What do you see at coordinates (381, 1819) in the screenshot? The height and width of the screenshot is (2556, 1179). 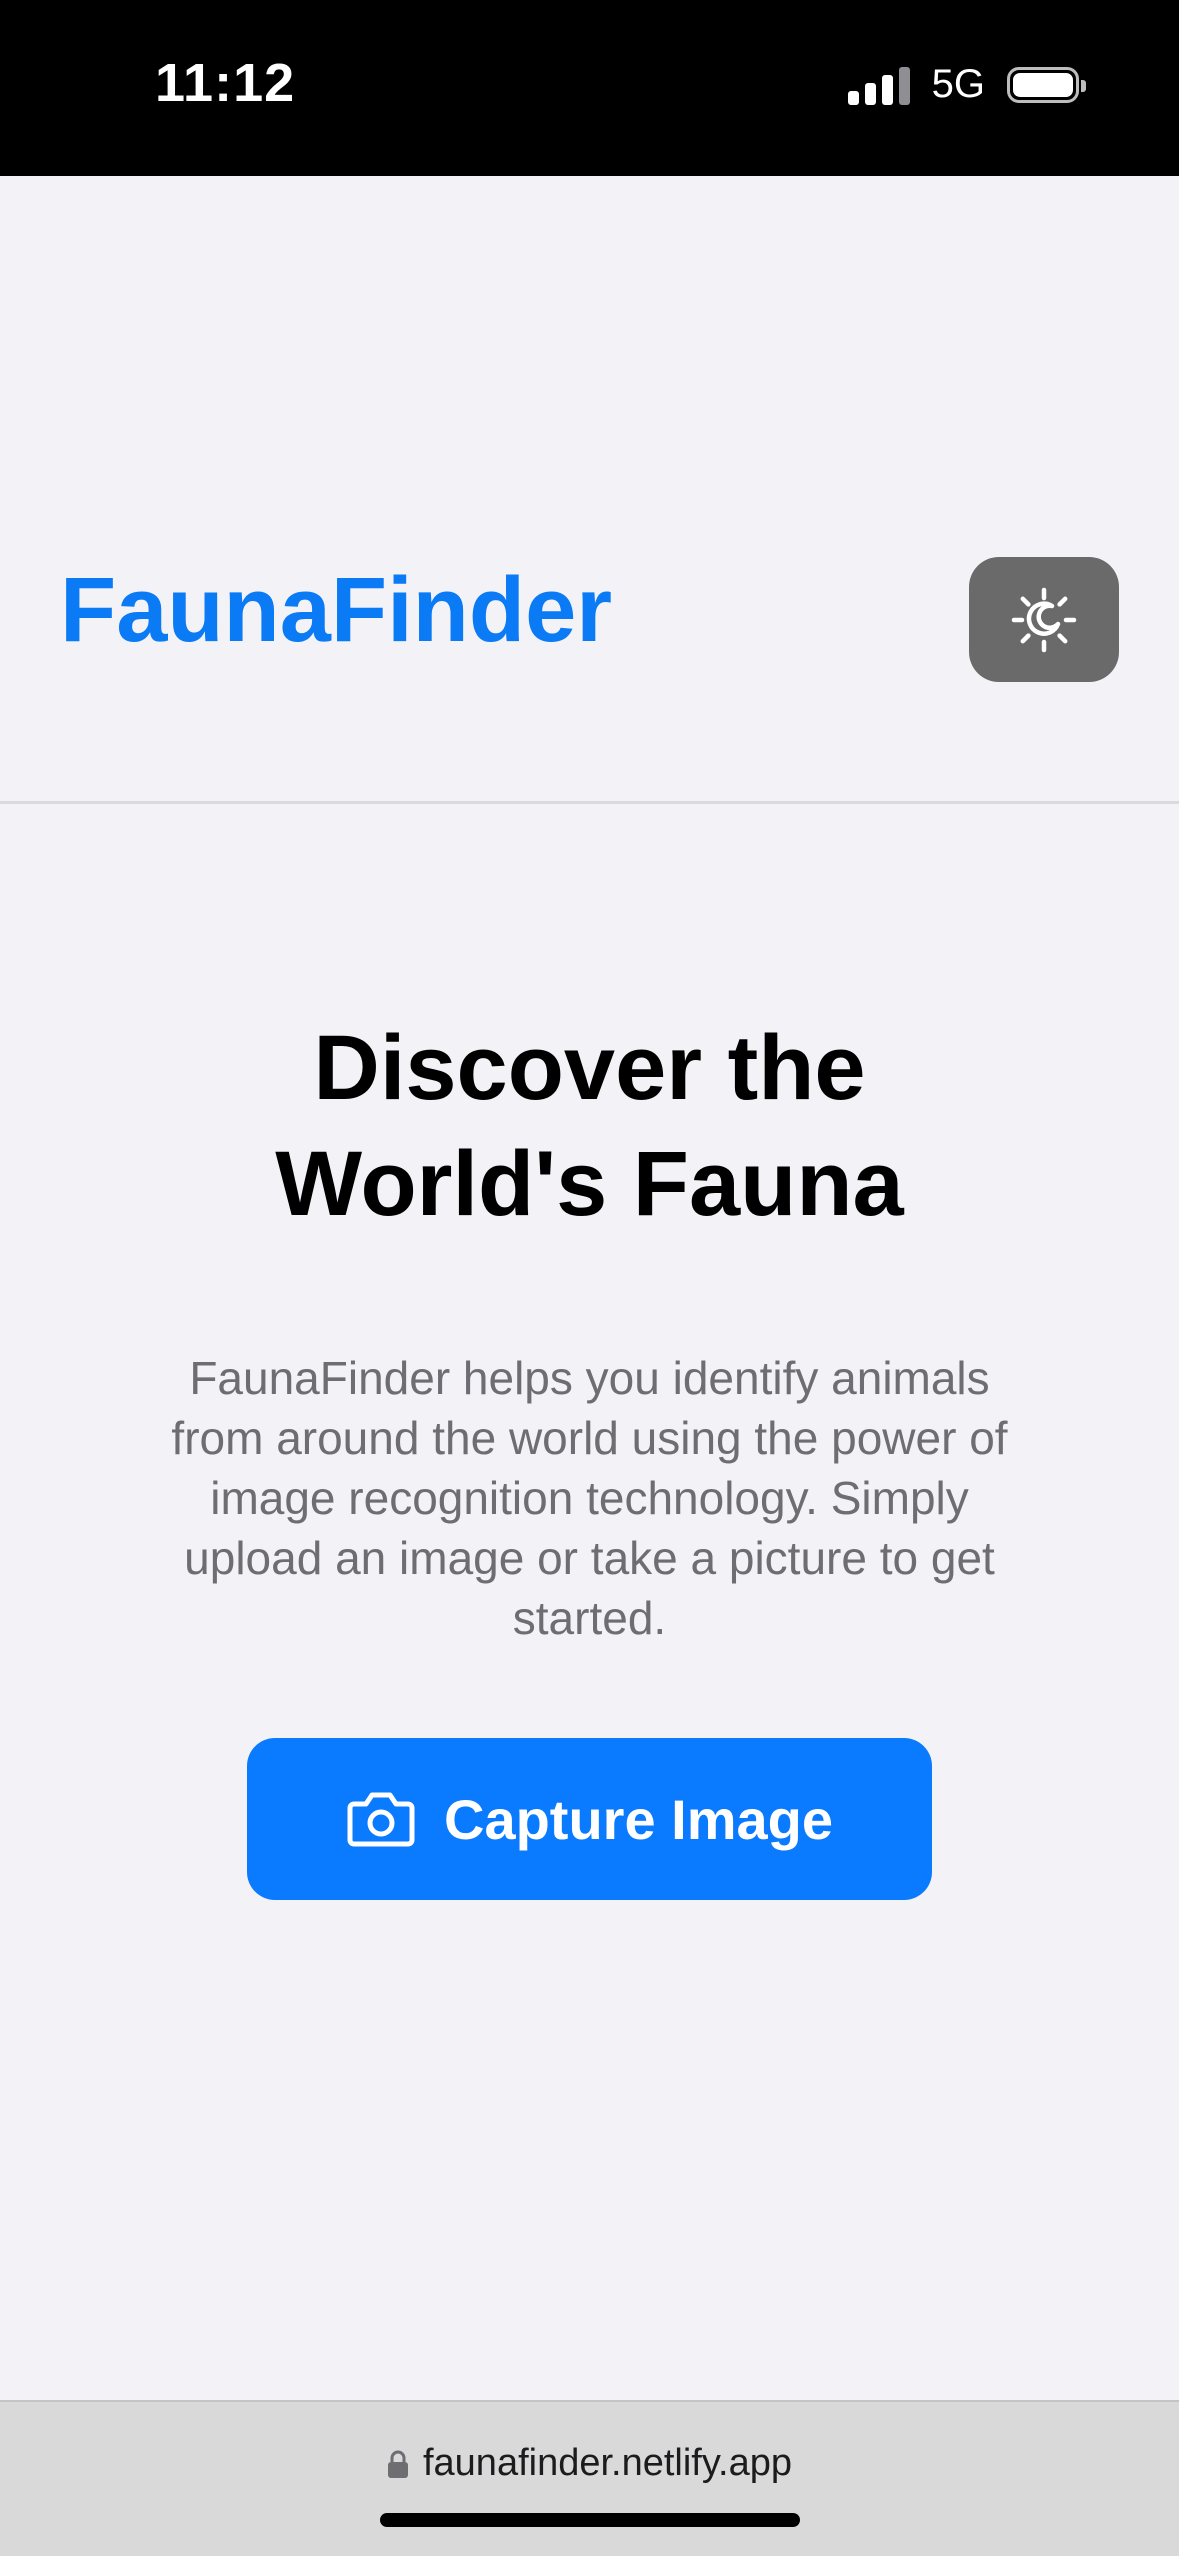 I see `camera-icon` at bounding box center [381, 1819].